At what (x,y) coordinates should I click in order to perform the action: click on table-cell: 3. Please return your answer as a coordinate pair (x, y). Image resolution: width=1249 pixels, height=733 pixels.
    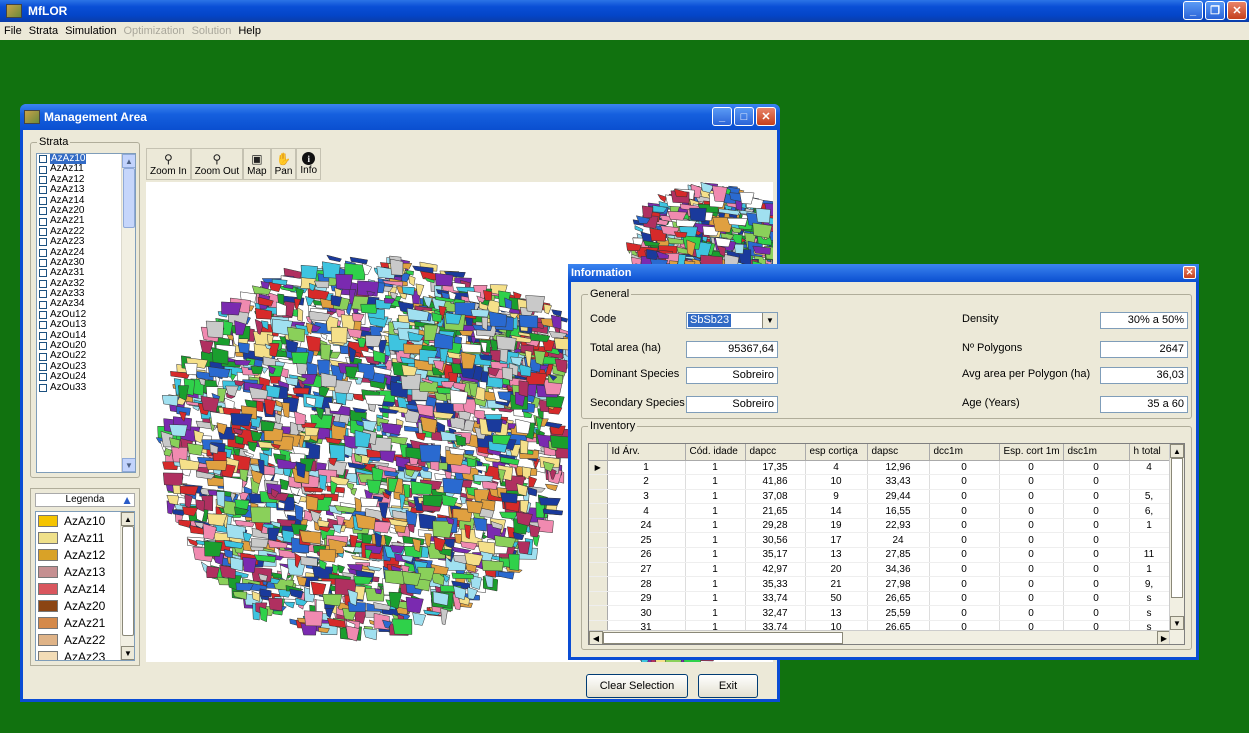
    Looking at the image, I should click on (646, 497).